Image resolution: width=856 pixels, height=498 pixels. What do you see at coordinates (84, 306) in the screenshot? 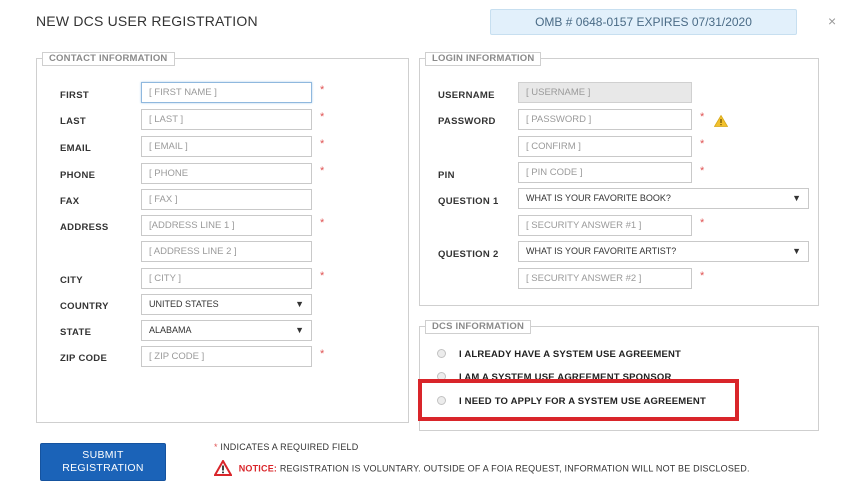
I see `country-label: COUNTRY` at bounding box center [84, 306].